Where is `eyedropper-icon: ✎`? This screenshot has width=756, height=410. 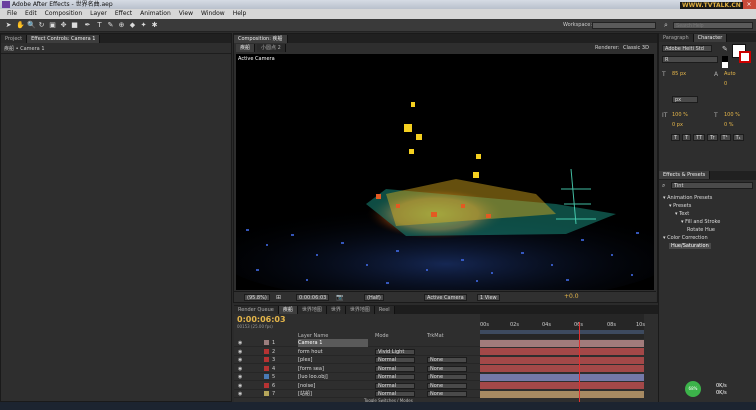 eyedropper-icon: ✎ is located at coordinates (725, 49).